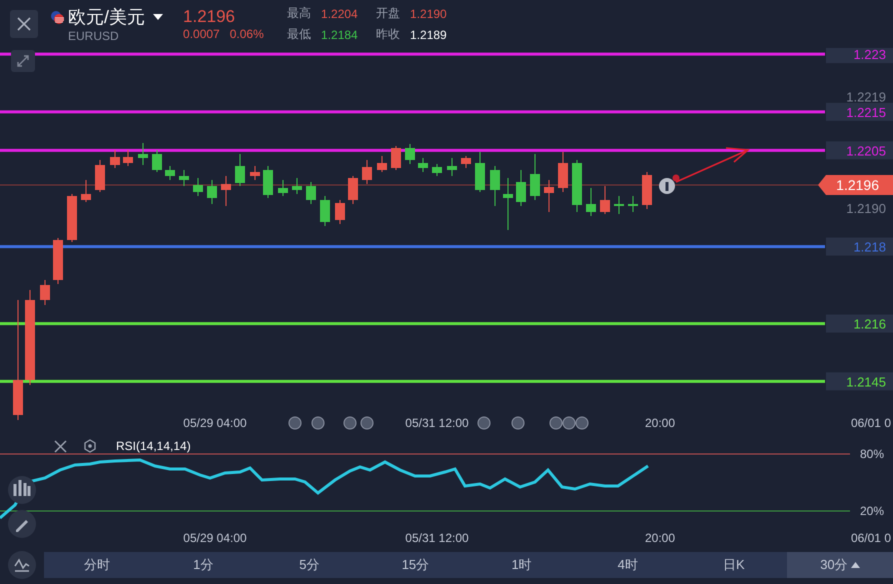  I want to click on timeframe-tab: 5分, so click(309, 565).